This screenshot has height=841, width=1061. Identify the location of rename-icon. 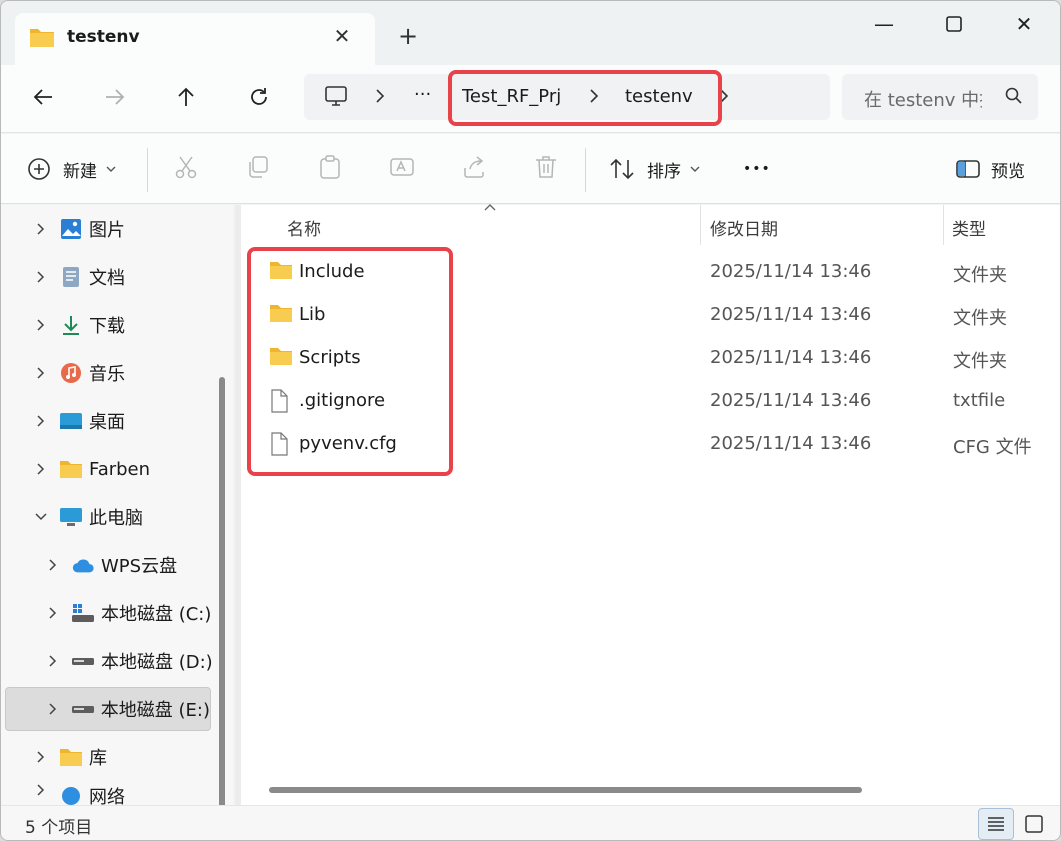
(404, 169).